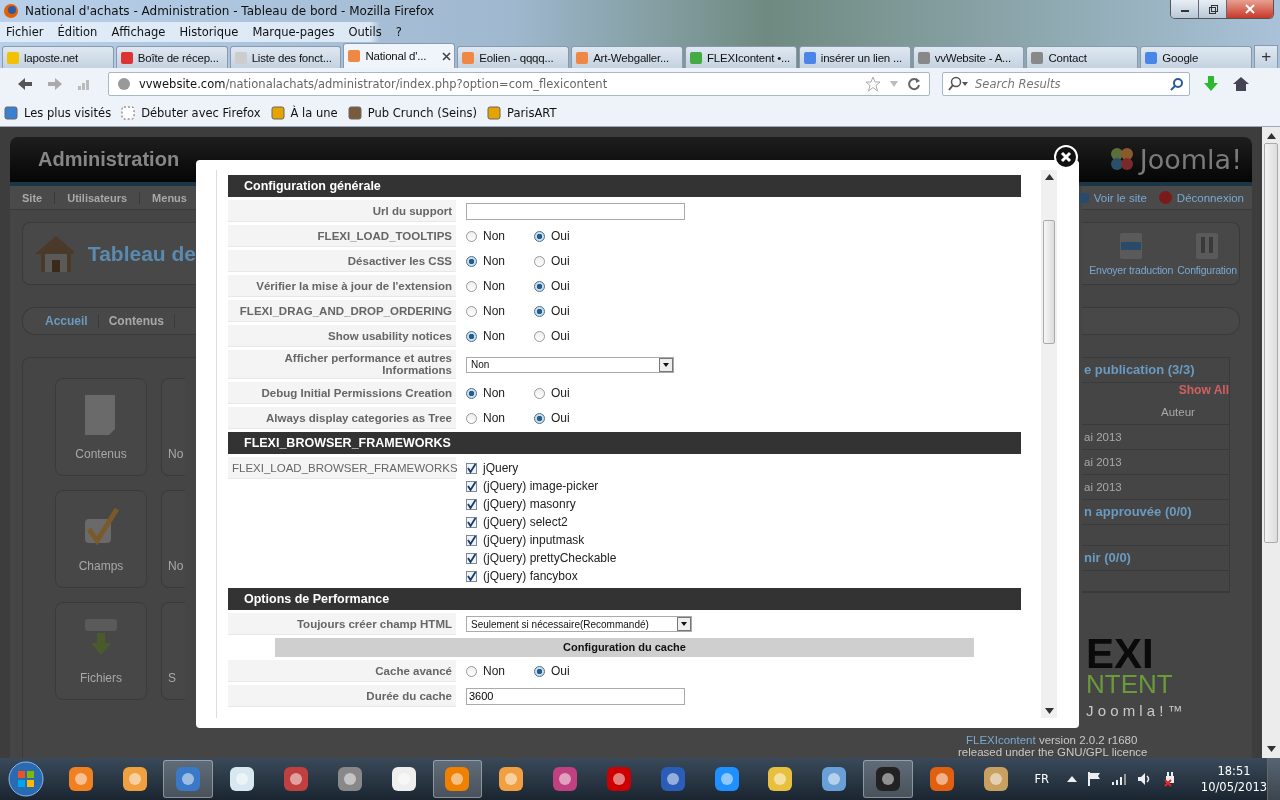 This screenshot has width=1280, height=800. I want to click on browser-tab: Contact, so click(1082, 57).